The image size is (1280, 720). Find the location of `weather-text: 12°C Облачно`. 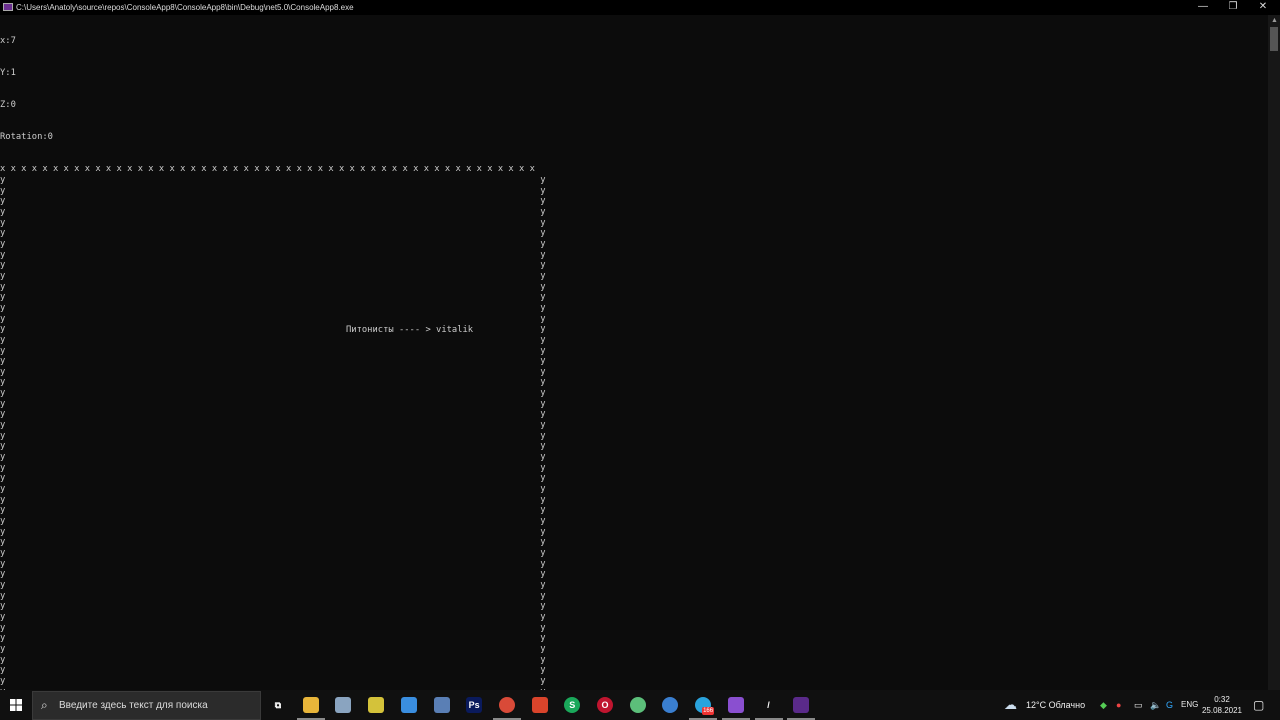

weather-text: 12°C Облачно is located at coordinates (1055, 705).